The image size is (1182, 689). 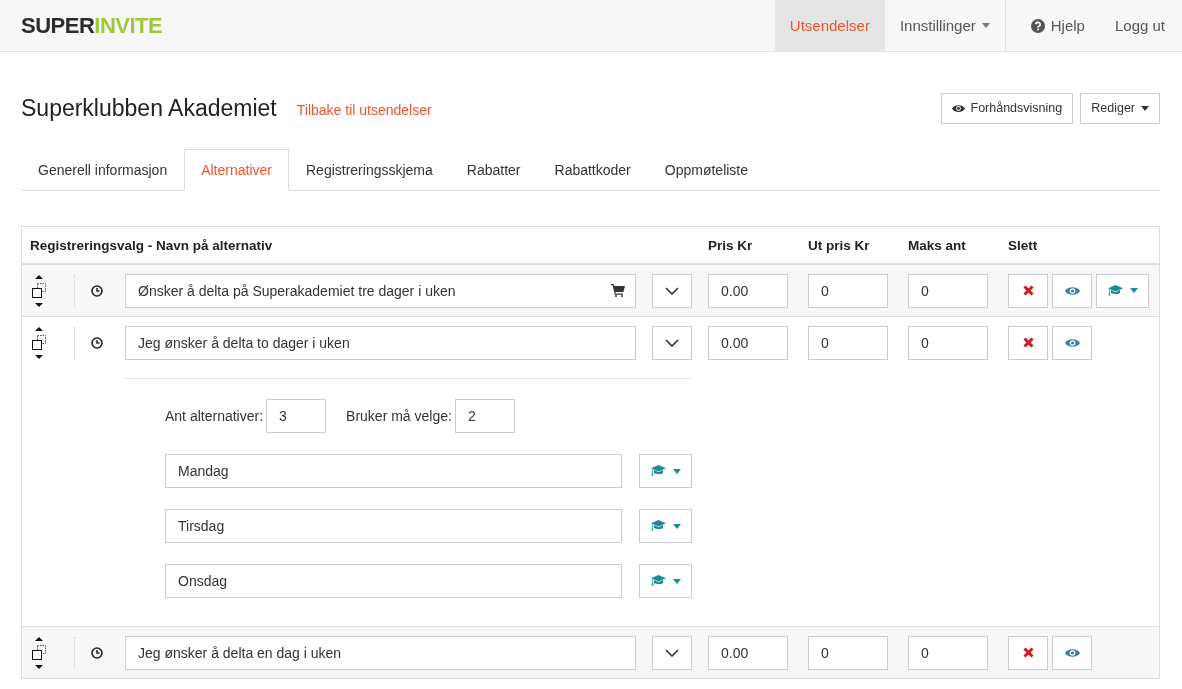 What do you see at coordinates (393, 526) in the screenshot?
I see `sub-option-field: Tirsdag` at bounding box center [393, 526].